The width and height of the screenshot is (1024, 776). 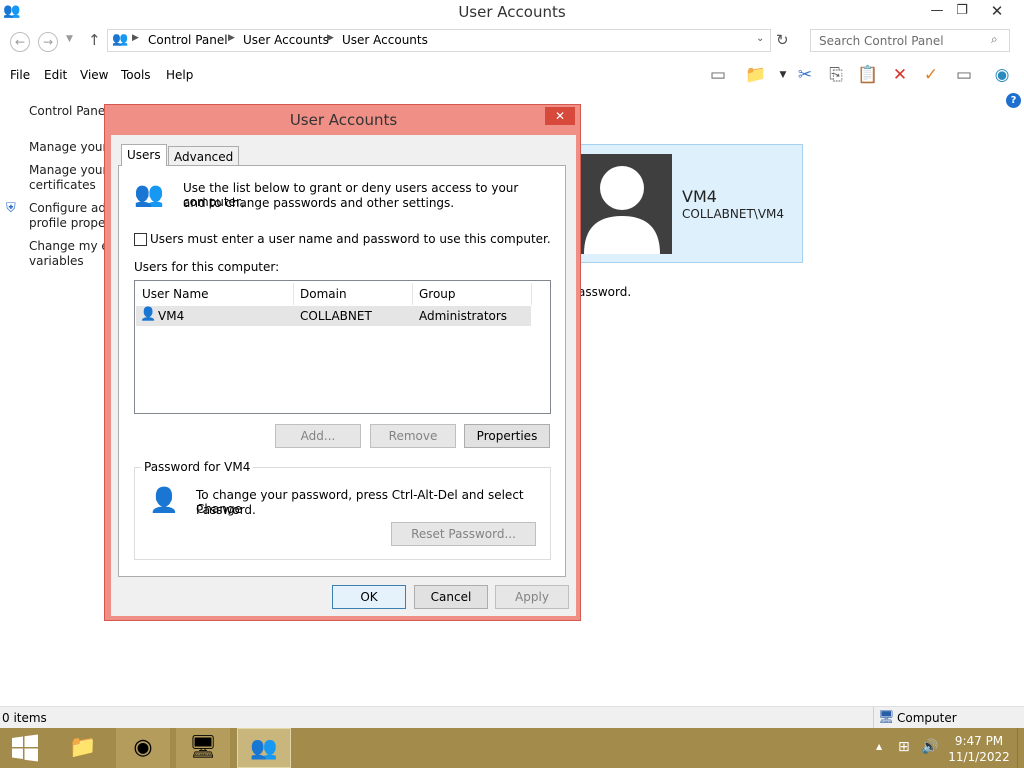 I want to click on globe-icon: ◉, so click(x=1002, y=75).